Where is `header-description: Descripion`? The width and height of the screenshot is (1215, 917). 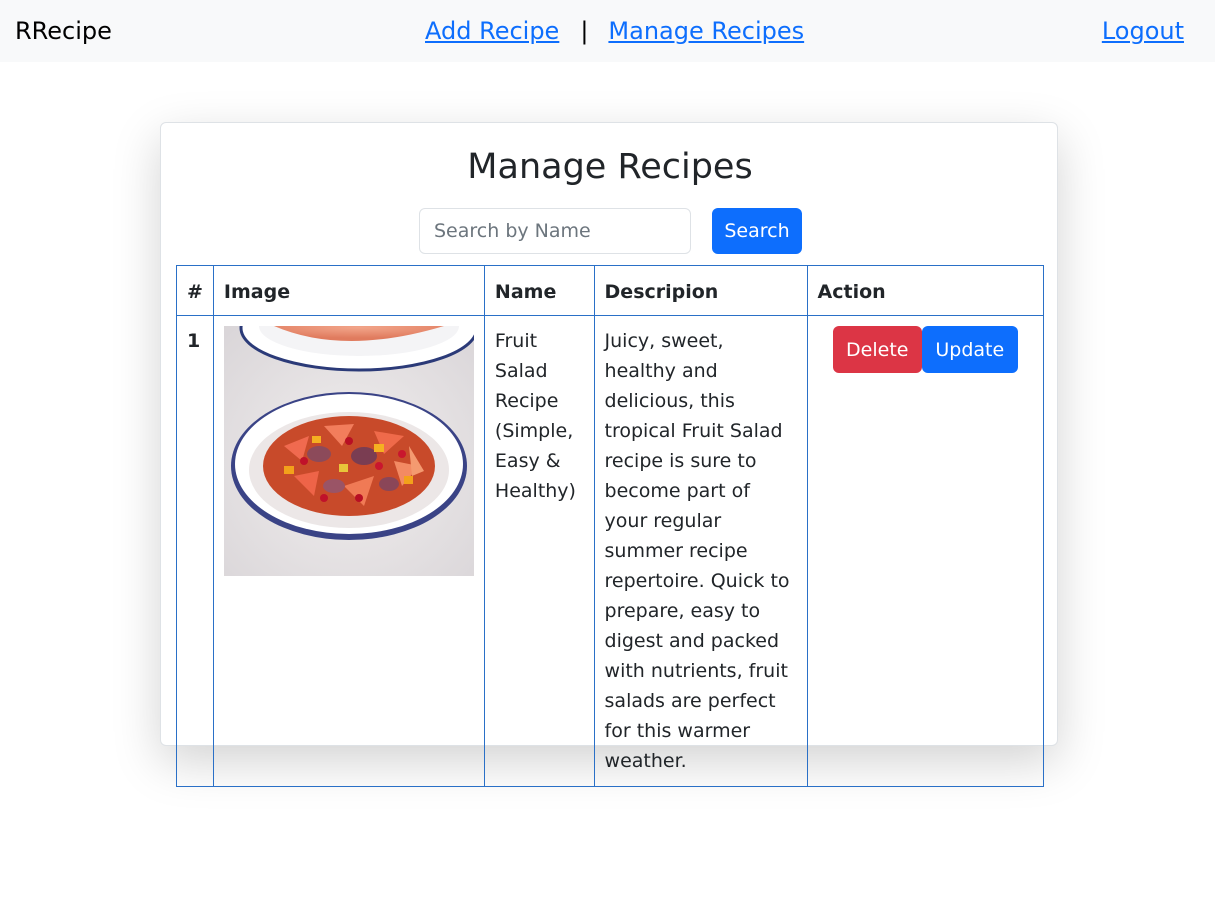 header-description: Descripion is located at coordinates (700, 290).